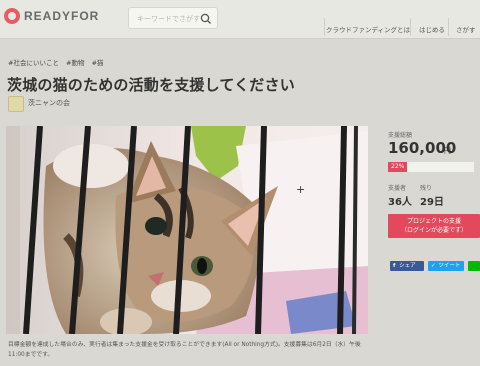 The height and width of the screenshot is (366, 480). I want to click on support-button-sublabel: （ログインが必要です）, so click(433, 230).